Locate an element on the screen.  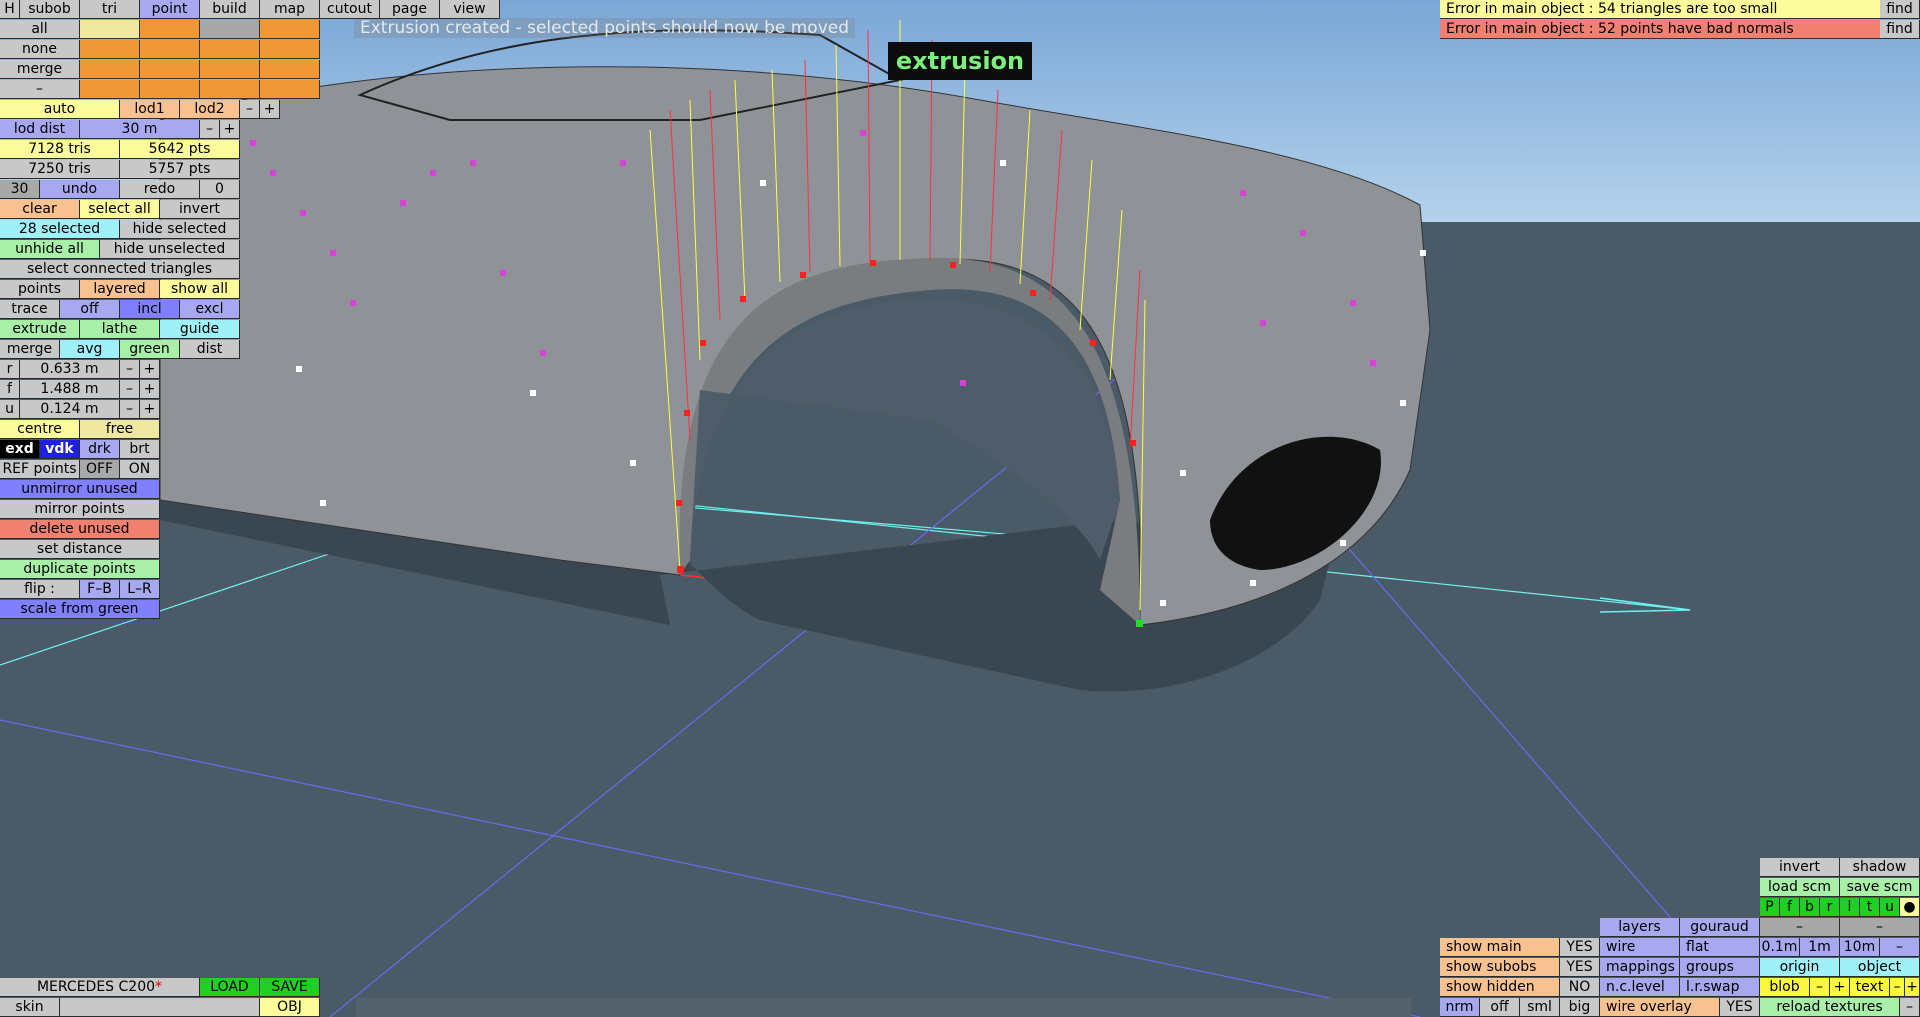
free-button: free is located at coordinates (120, 429).